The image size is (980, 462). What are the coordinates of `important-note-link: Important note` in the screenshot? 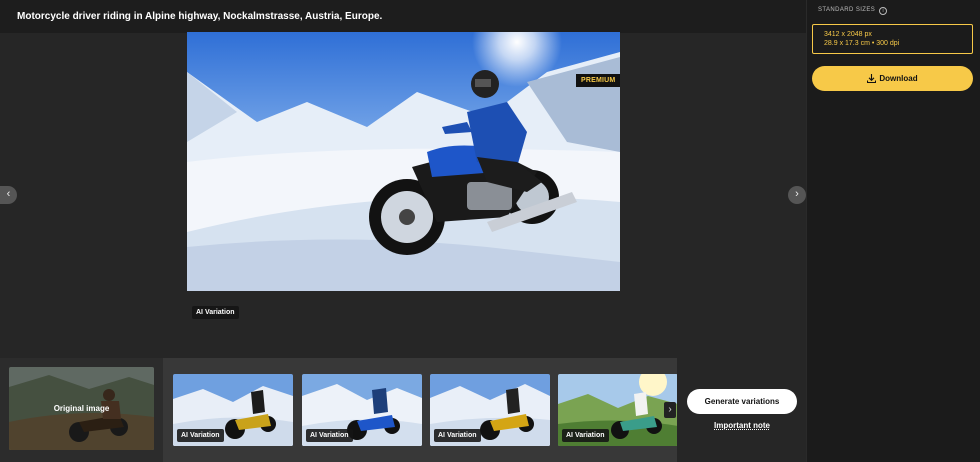 It's located at (742, 425).